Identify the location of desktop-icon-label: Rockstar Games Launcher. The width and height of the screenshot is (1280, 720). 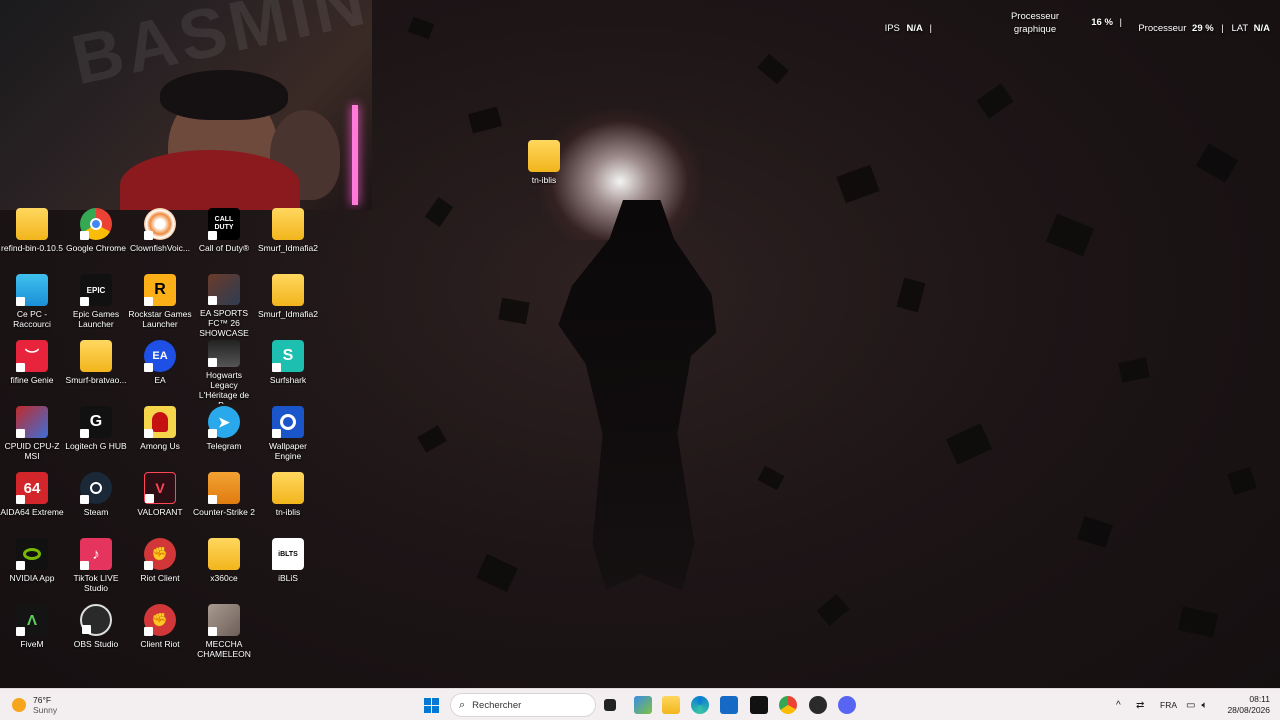
(160, 319).